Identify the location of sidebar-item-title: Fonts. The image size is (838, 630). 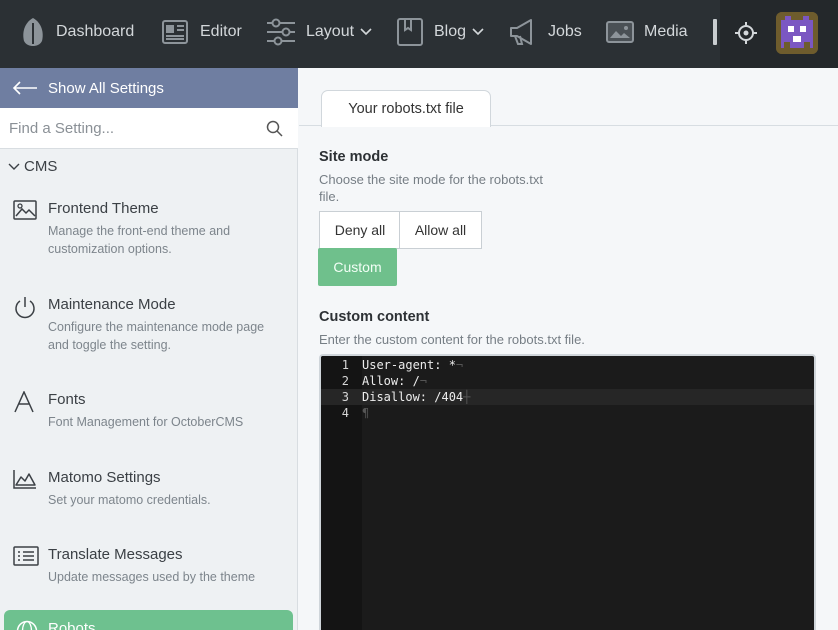
(67, 399).